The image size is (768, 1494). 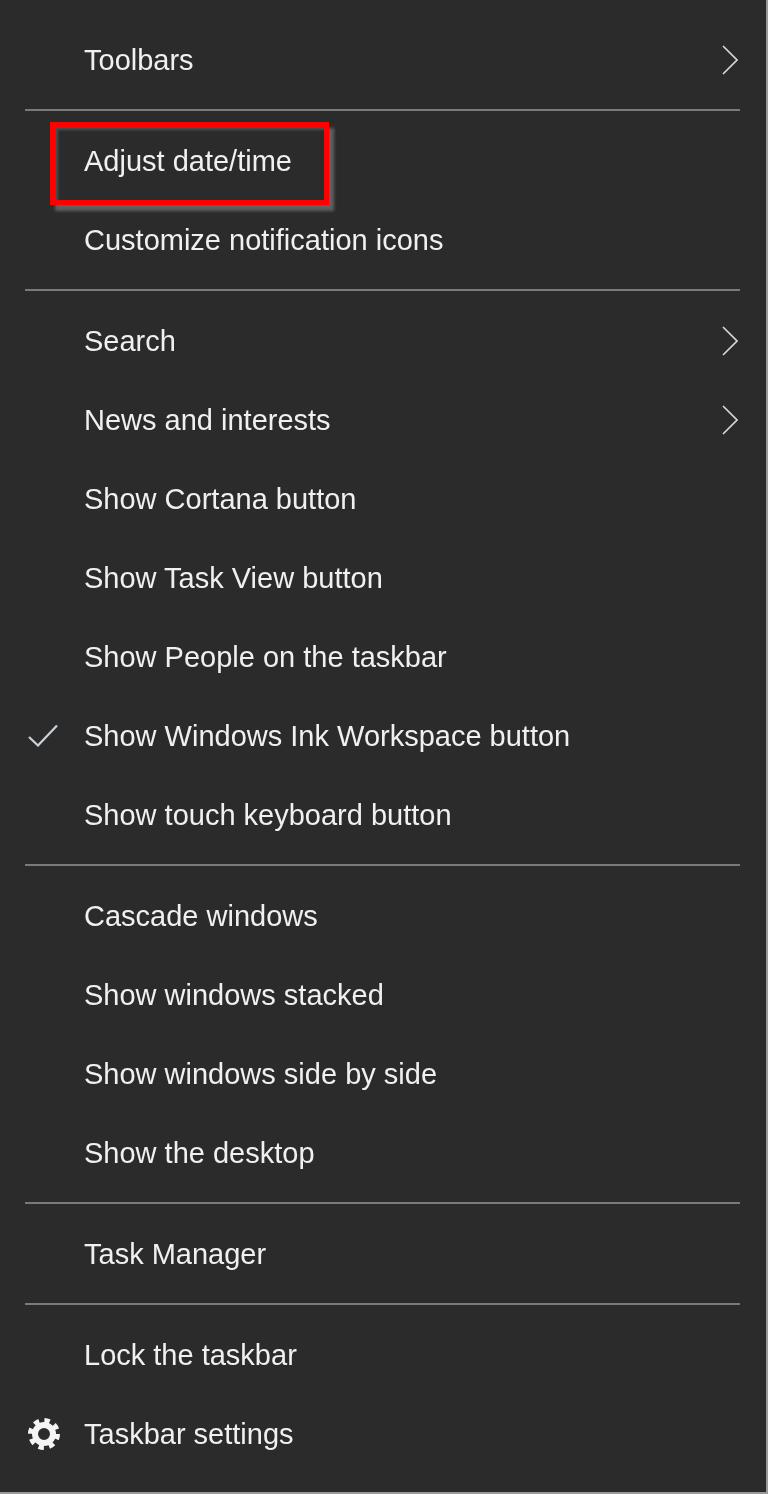 I want to click on menu-item: Show windows stacked, so click(x=383, y=994).